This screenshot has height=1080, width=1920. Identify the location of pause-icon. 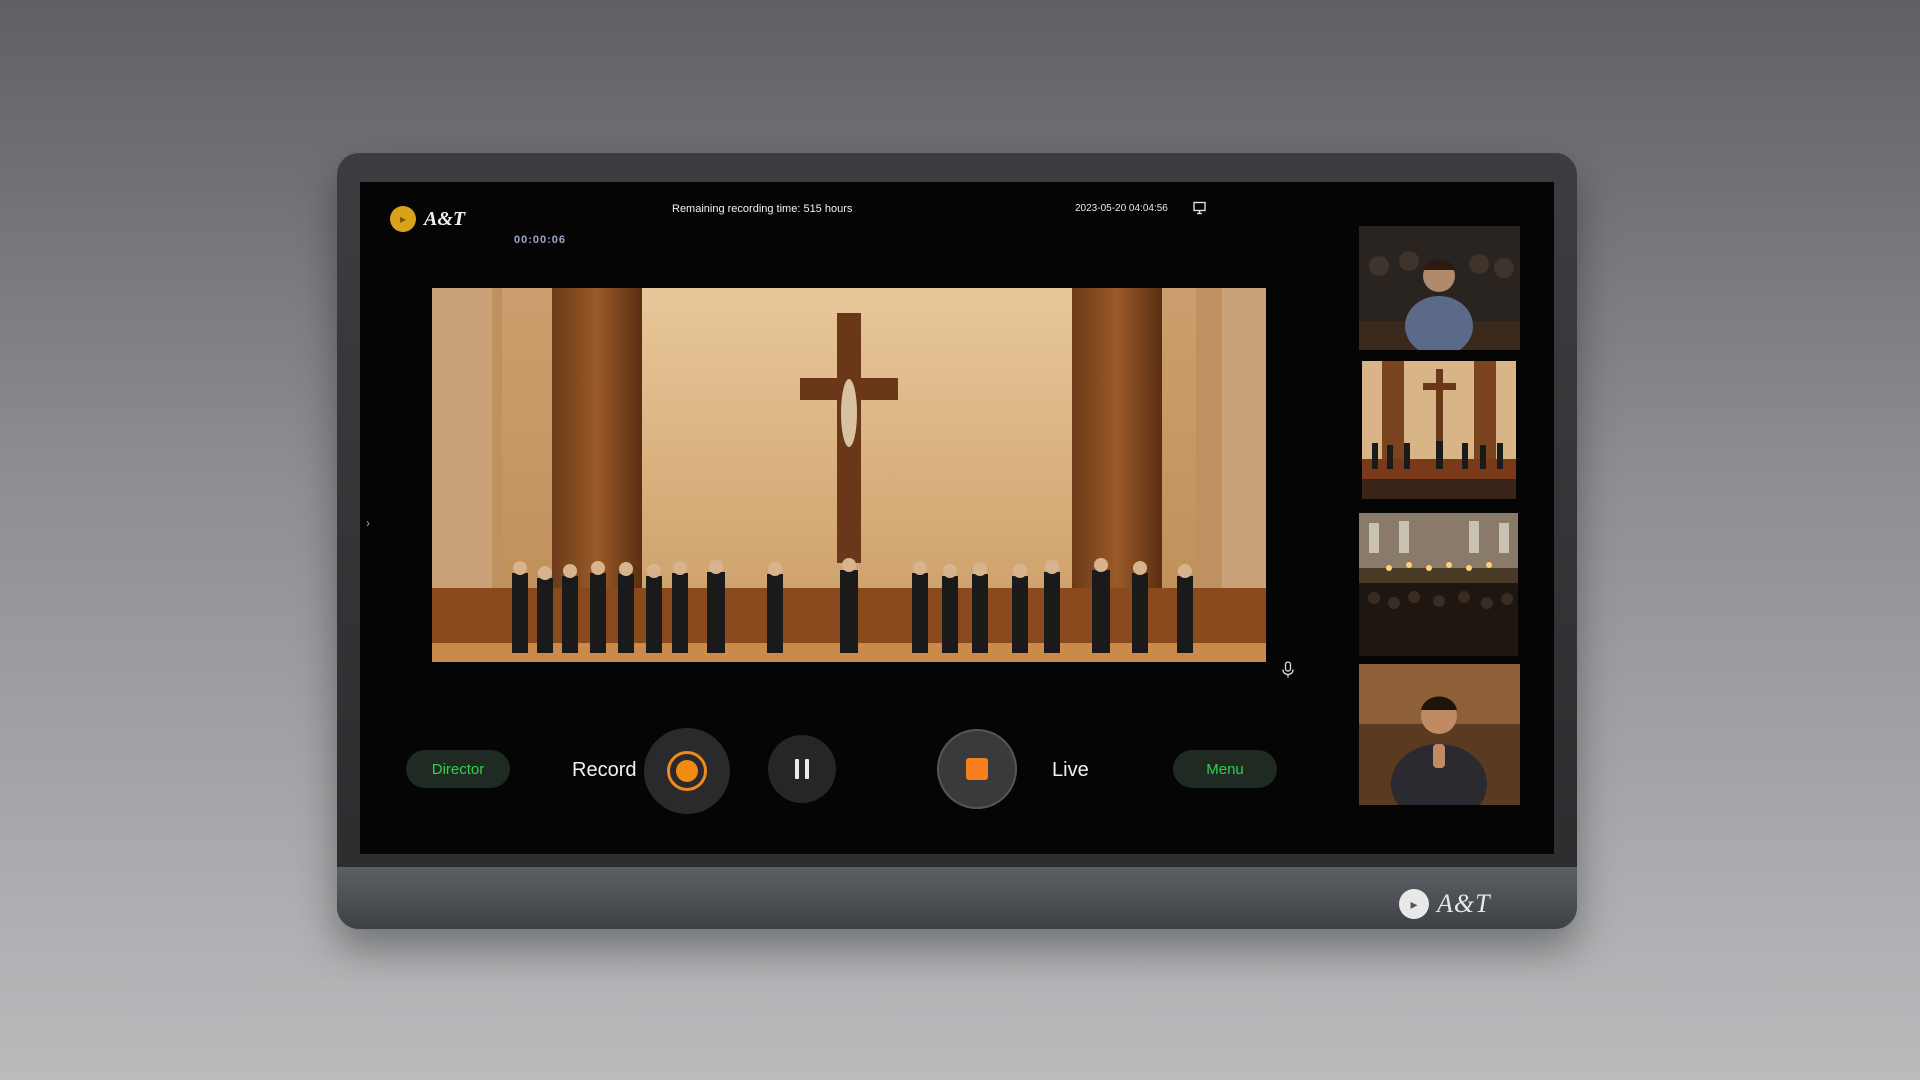
(802, 769).